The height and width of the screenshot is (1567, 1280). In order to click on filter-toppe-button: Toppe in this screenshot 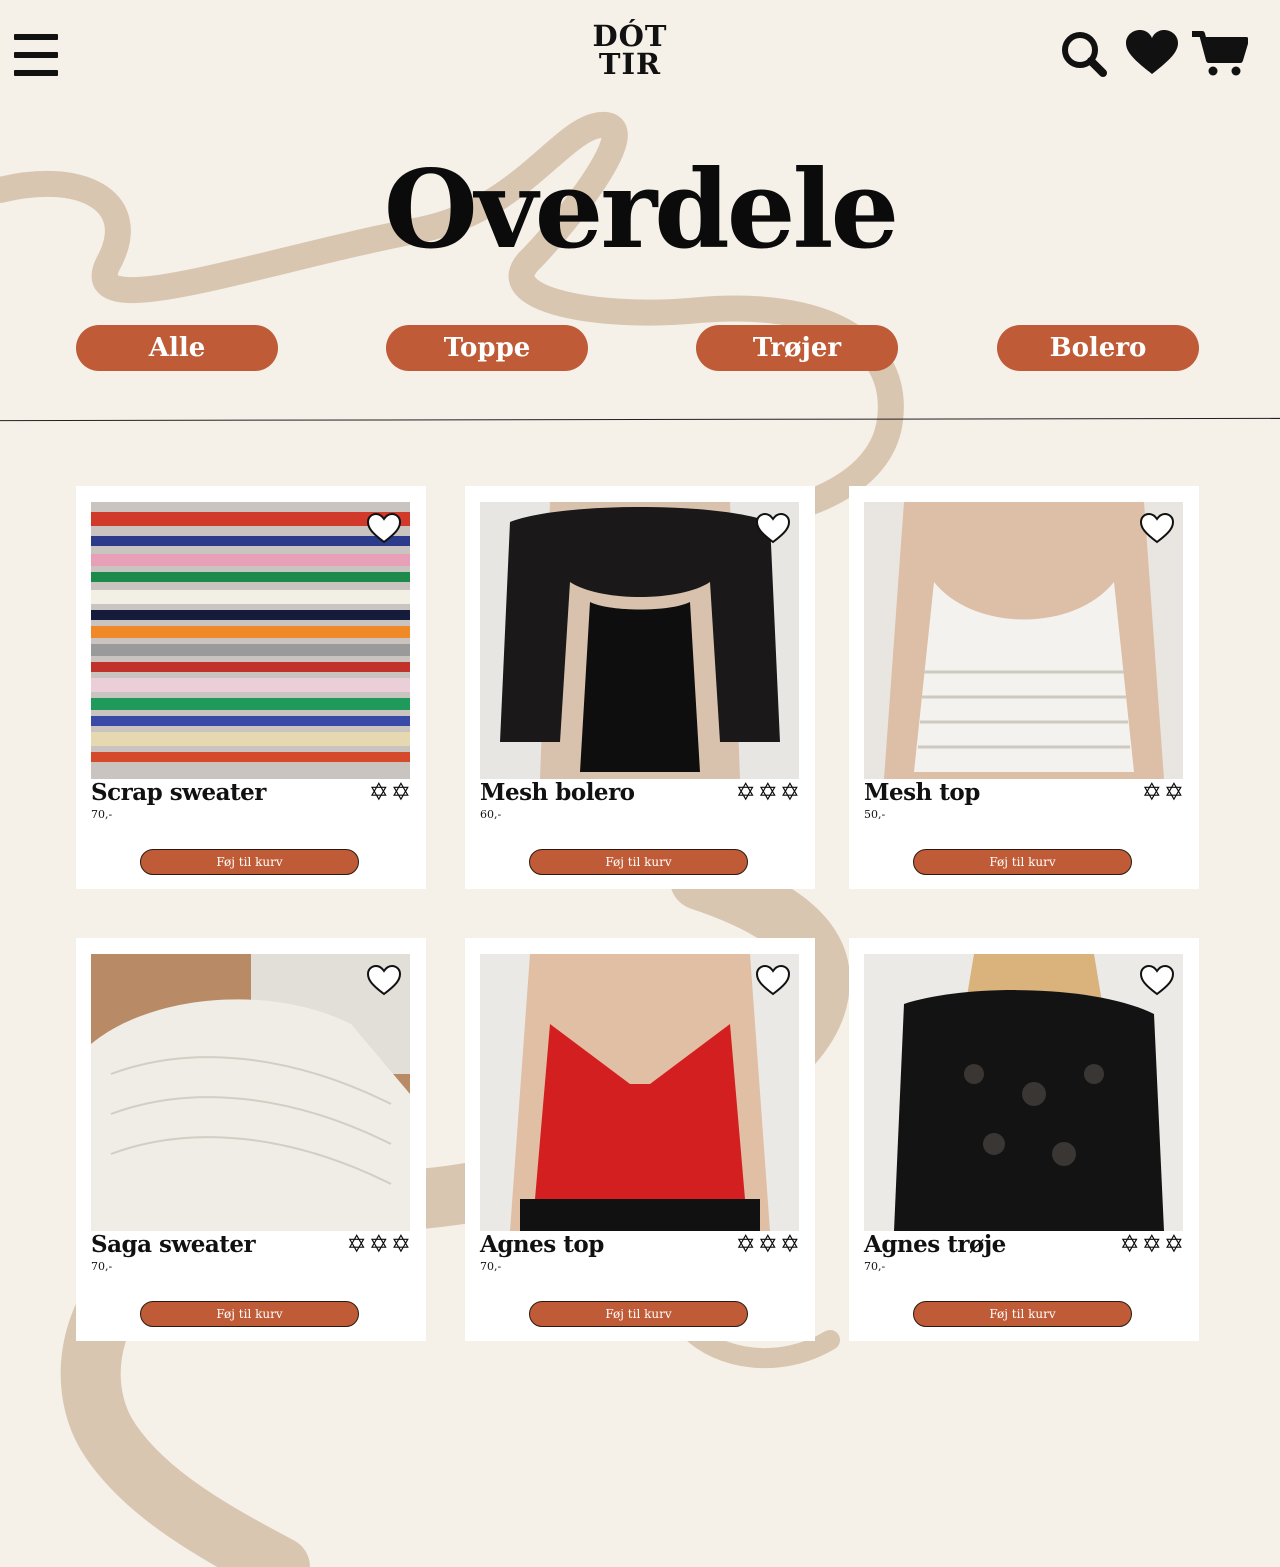, I will do `click(487, 348)`.